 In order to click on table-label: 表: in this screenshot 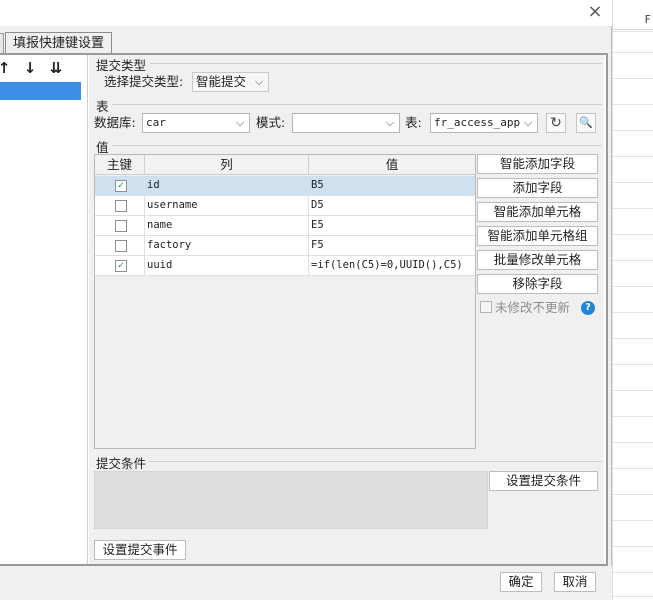, I will do `click(413, 122)`.